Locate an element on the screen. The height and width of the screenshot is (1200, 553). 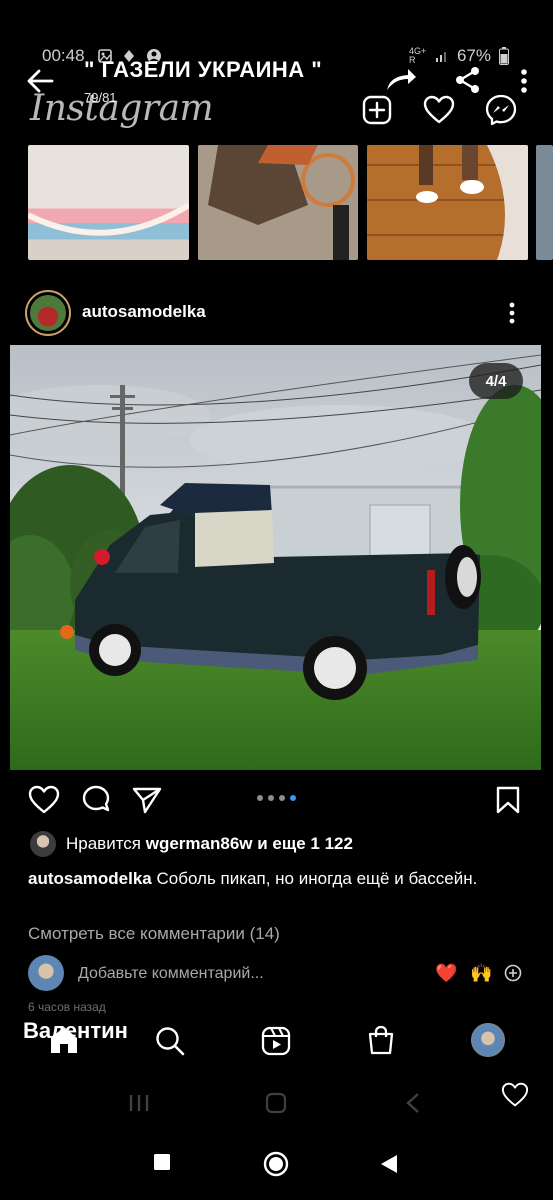
likes-line: Нравится wgerman86w и еще 1 122 is located at coordinates (209, 844).